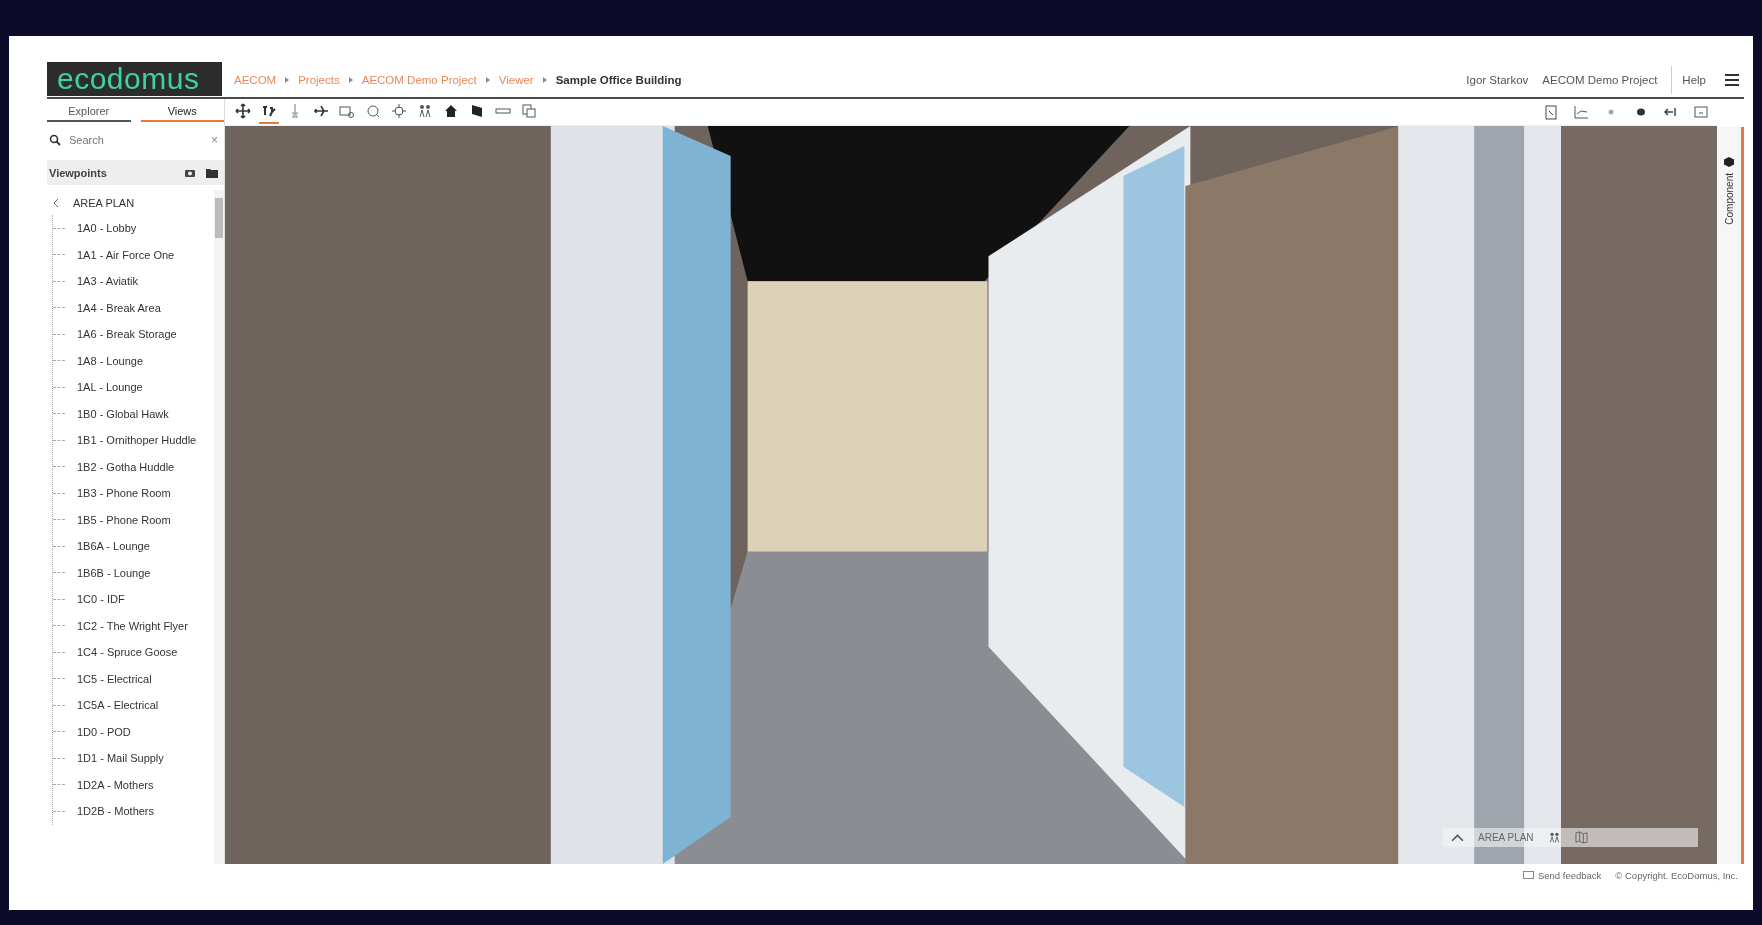  I want to click on scrollbar, so click(219, 527).